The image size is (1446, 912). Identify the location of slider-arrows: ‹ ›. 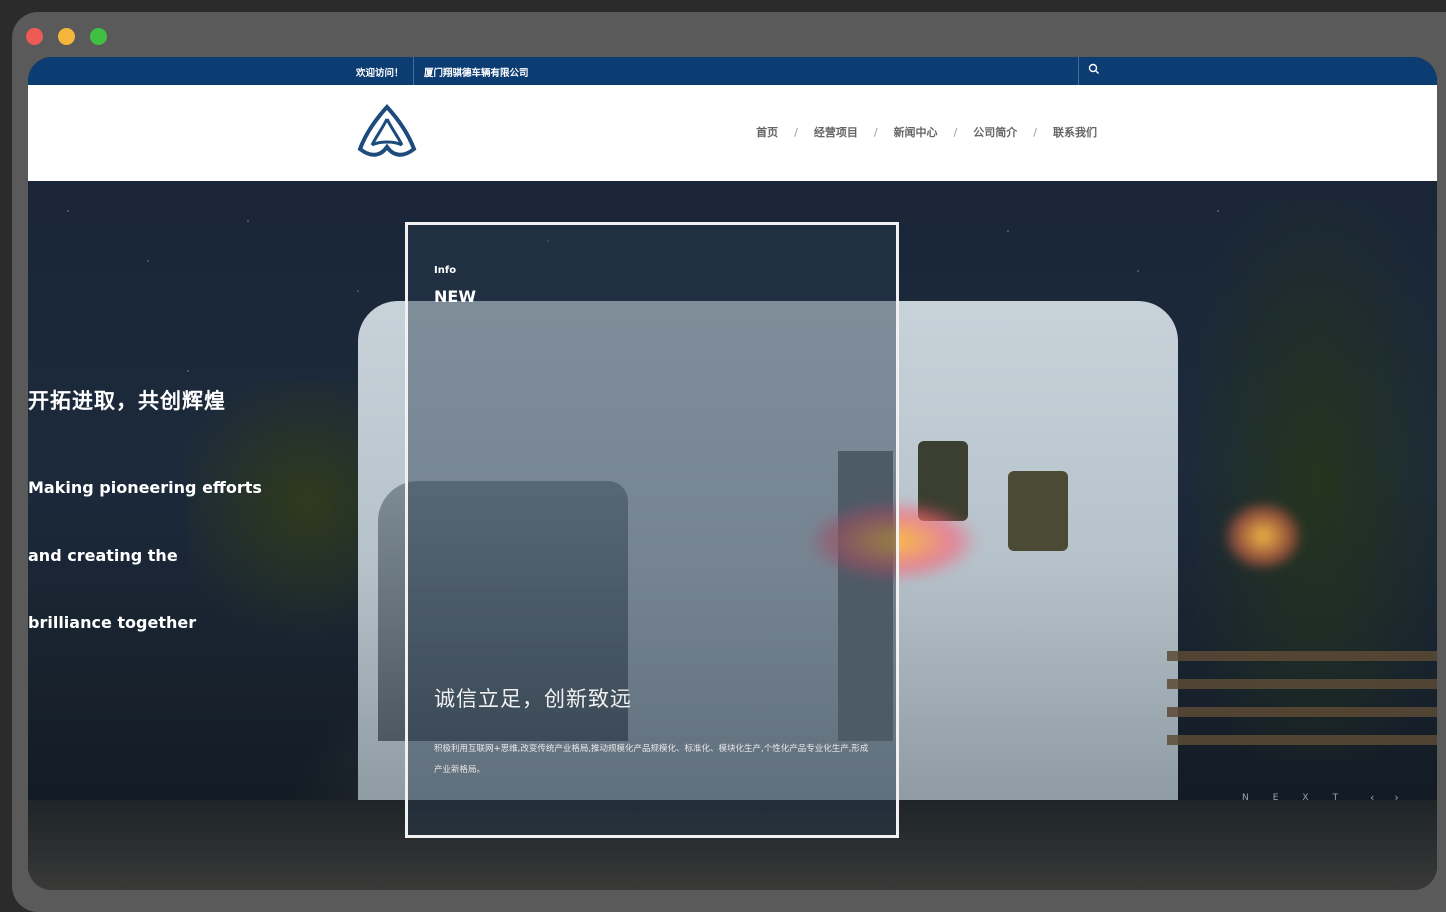
(1384, 797).